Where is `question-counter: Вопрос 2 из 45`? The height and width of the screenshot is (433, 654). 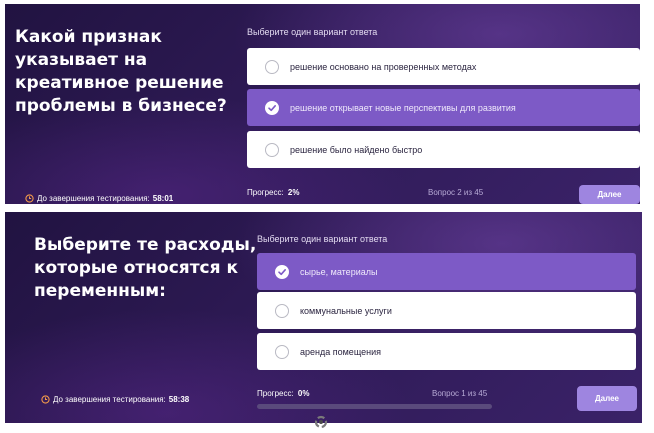
question-counter: Вопрос 2 из 45 is located at coordinates (456, 192).